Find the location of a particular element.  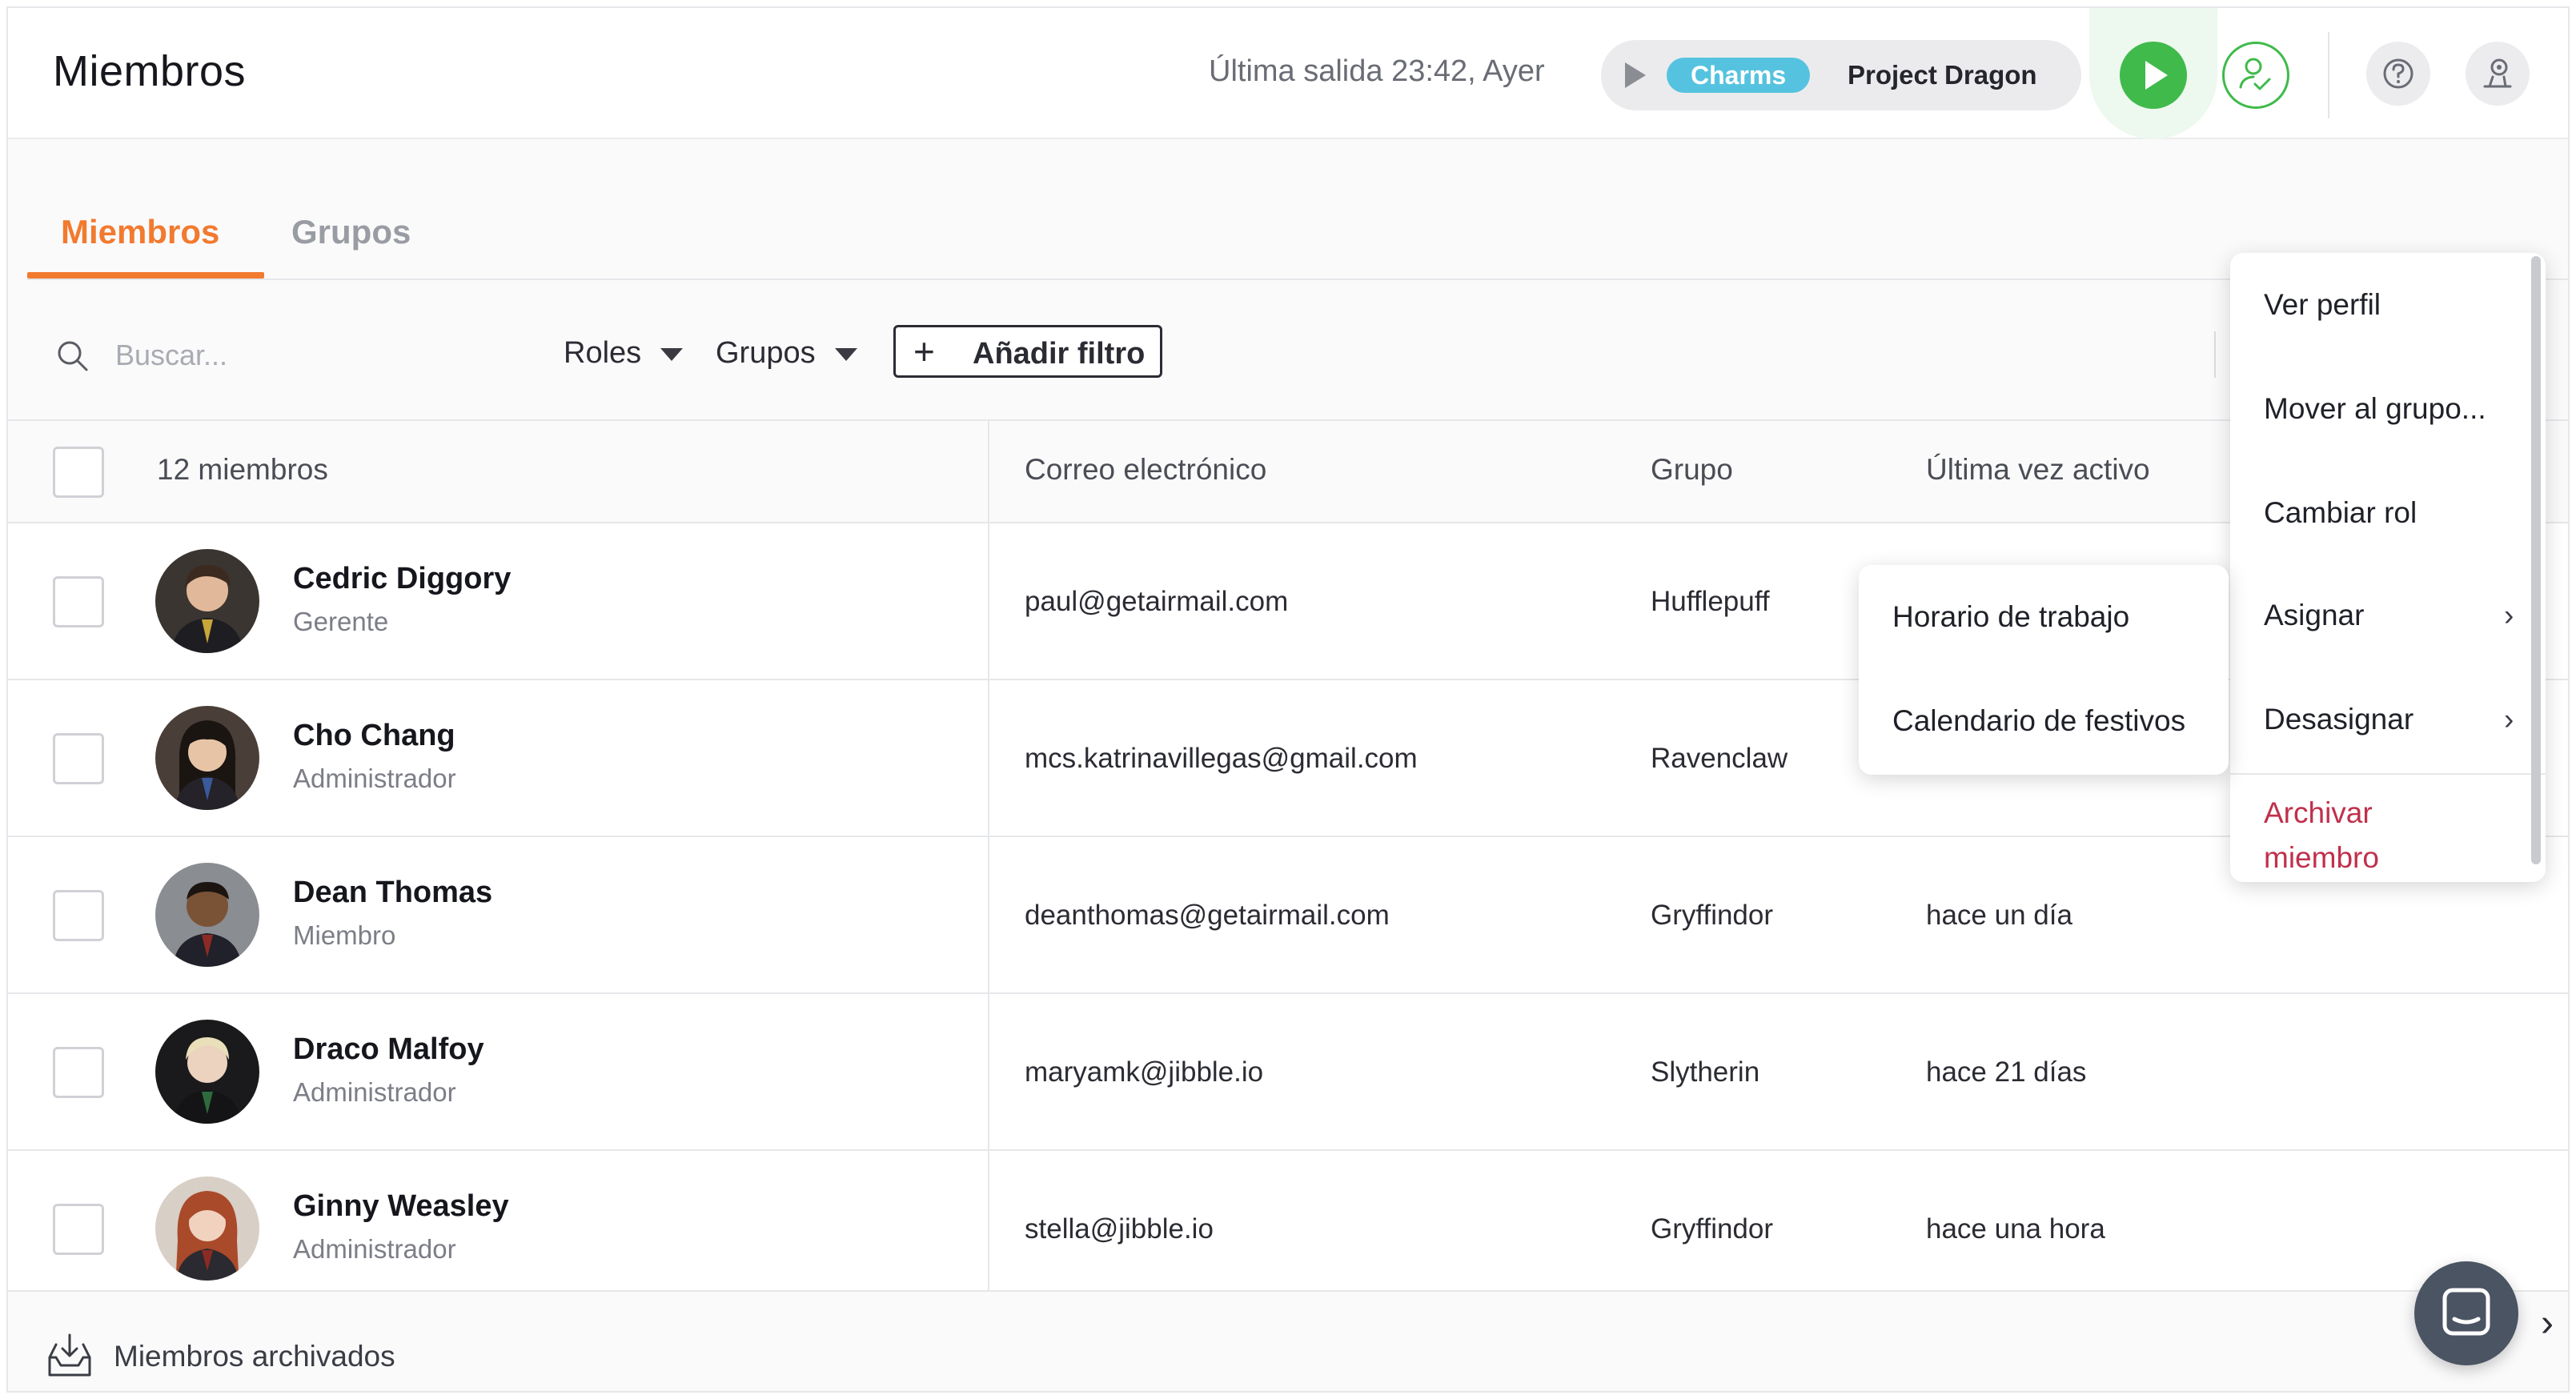

tab-bar: Miembros Grupos is located at coordinates (1288, 213).